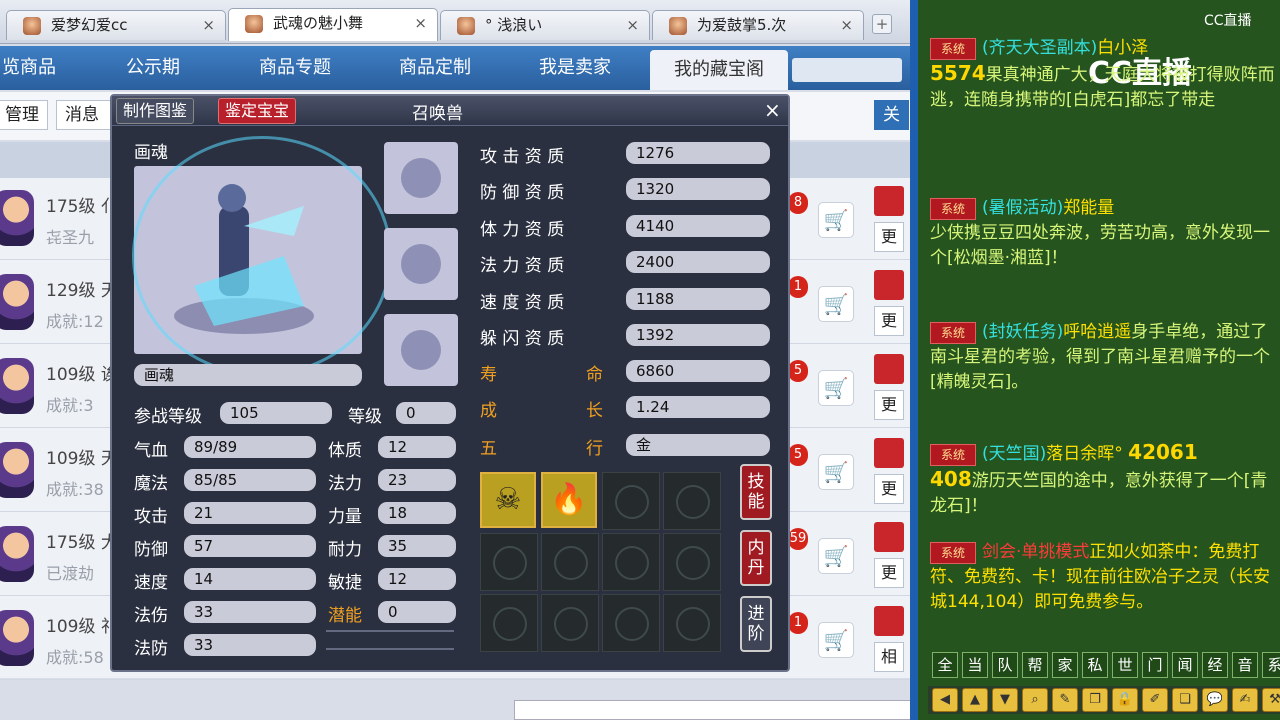  Describe the element at coordinates (891, 115) in the screenshot. I see `right-button: 关` at that location.